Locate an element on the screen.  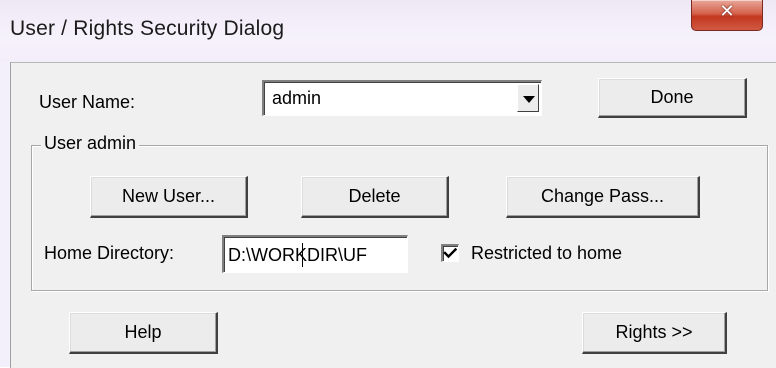
help-button: Help is located at coordinates (143, 333).